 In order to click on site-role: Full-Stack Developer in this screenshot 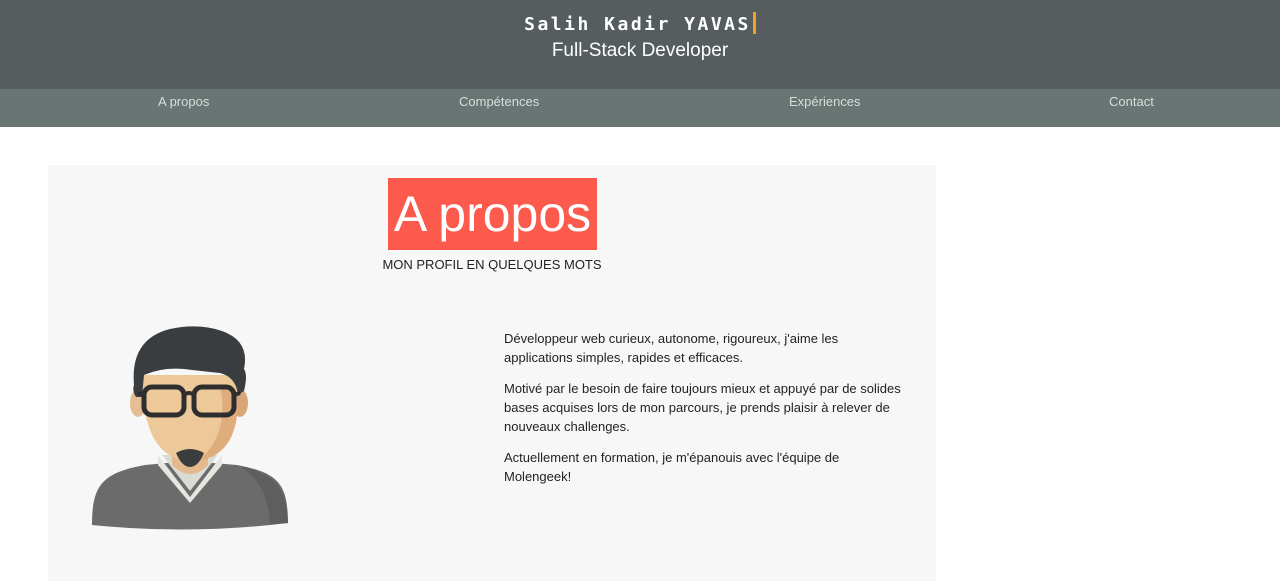, I will do `click(640, 50)`.